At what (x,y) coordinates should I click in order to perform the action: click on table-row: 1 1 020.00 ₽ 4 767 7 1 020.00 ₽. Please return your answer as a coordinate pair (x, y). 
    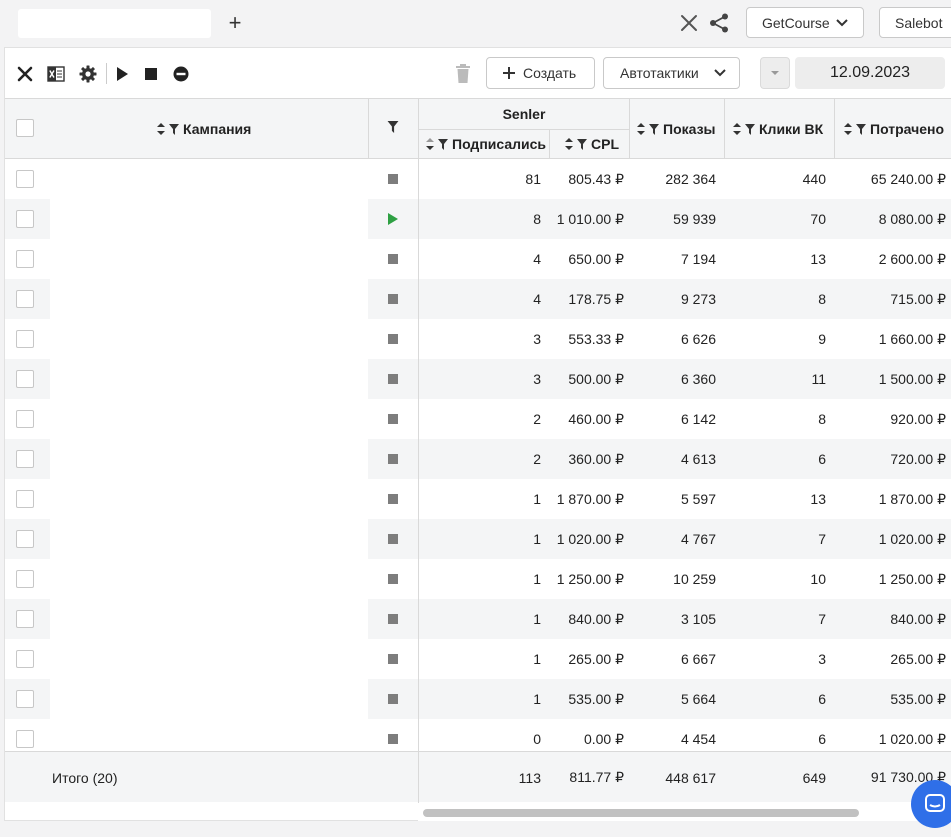
    Looking at the image, I should click on (478, 539).